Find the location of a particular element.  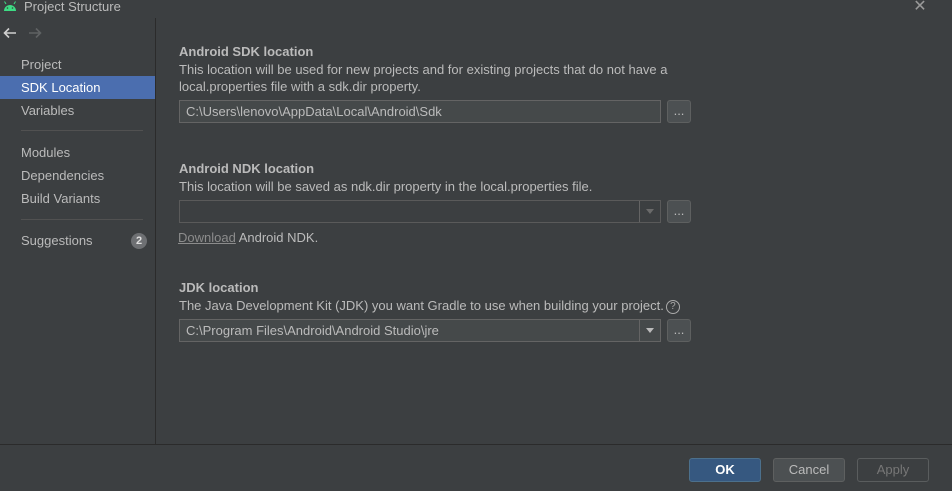

sidebar-item-modules: Modules is located at coordinates (77, 152).